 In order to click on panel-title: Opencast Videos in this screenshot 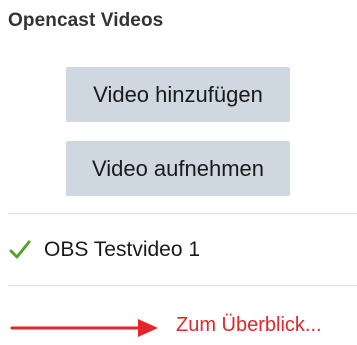, I will do `click(86, 20)`.